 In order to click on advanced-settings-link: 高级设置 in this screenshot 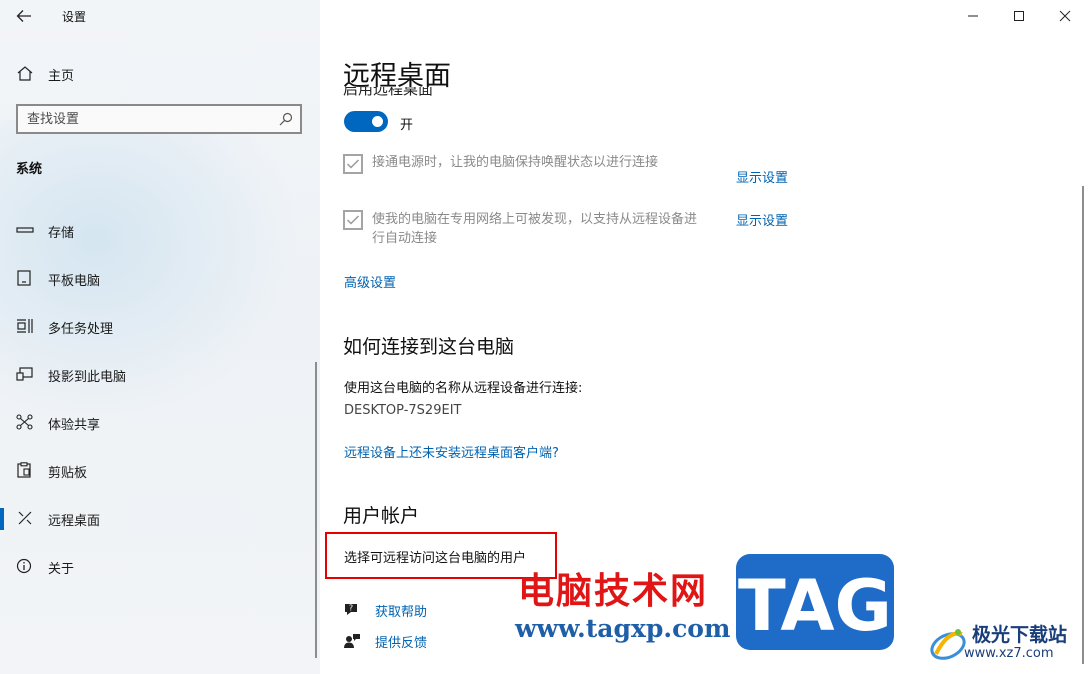, I will do `click(370, 281)`.